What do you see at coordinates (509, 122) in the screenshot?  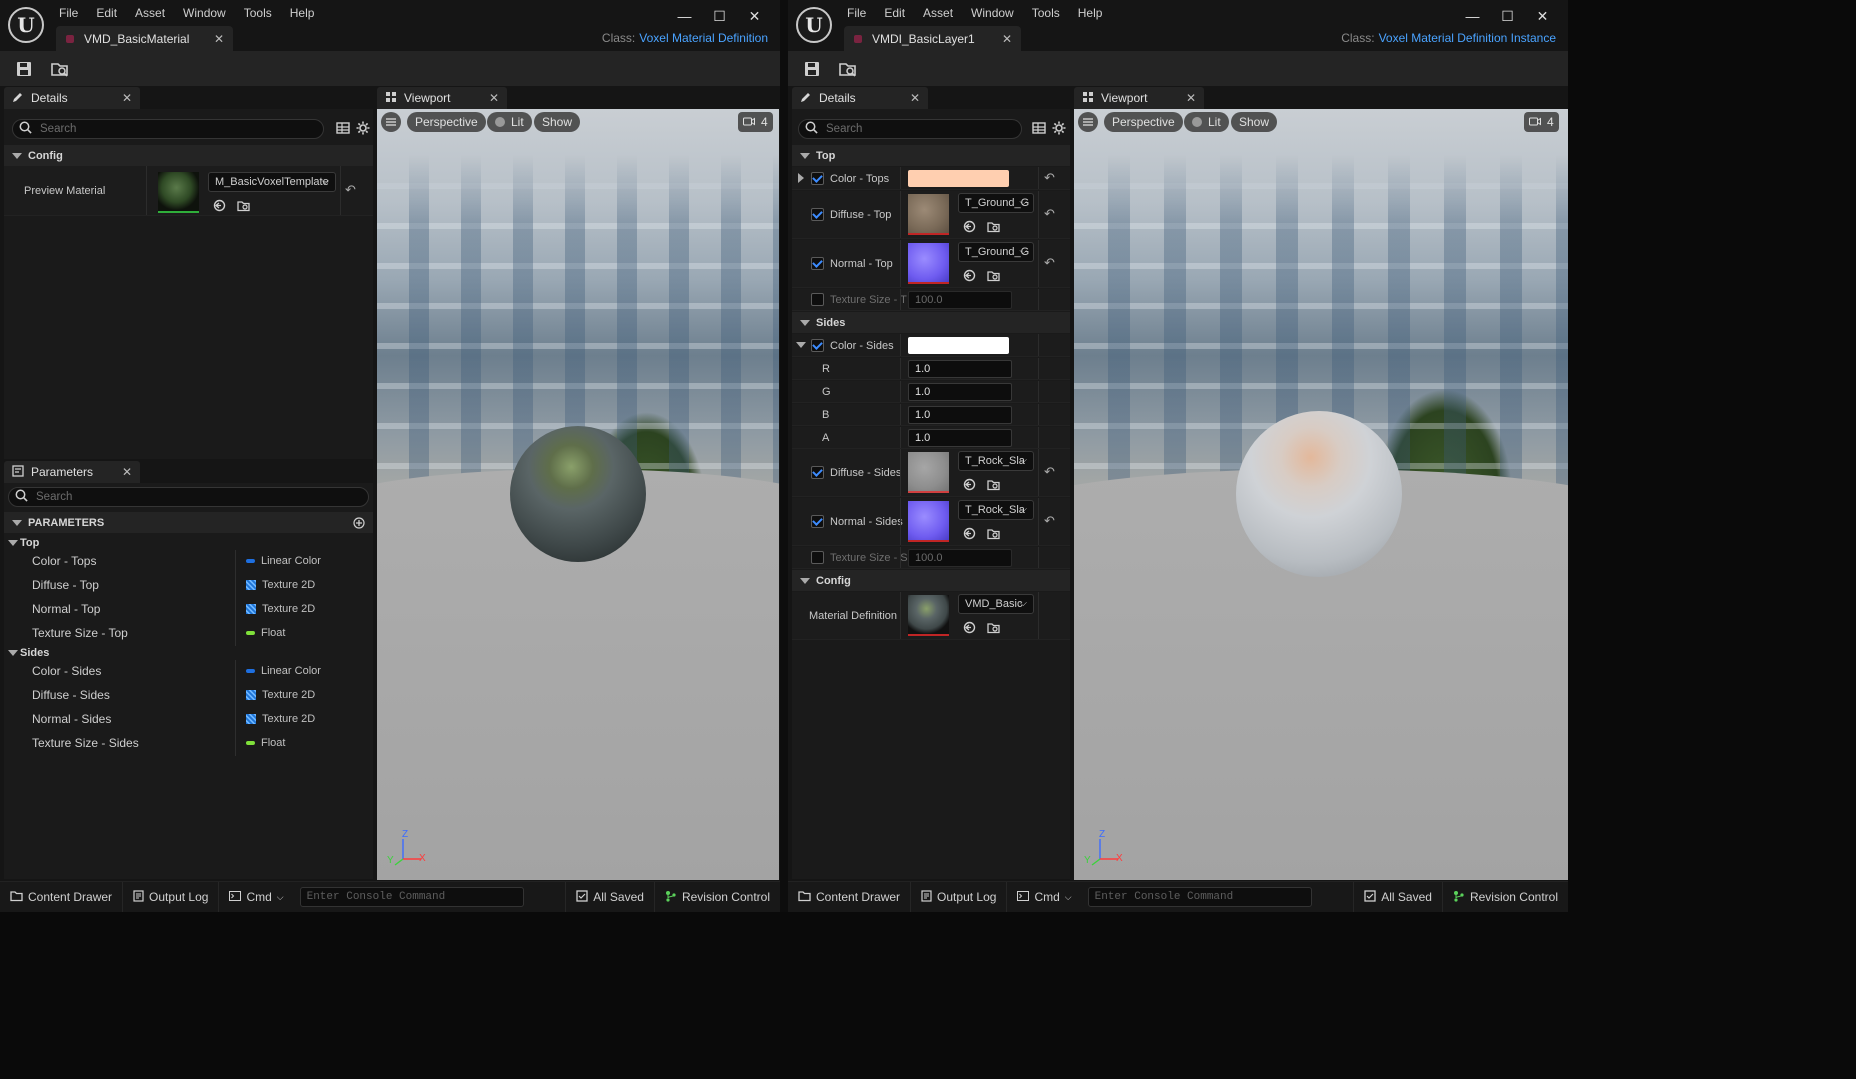 I see `lit-button: Lit` at bounding box center [509, 122].